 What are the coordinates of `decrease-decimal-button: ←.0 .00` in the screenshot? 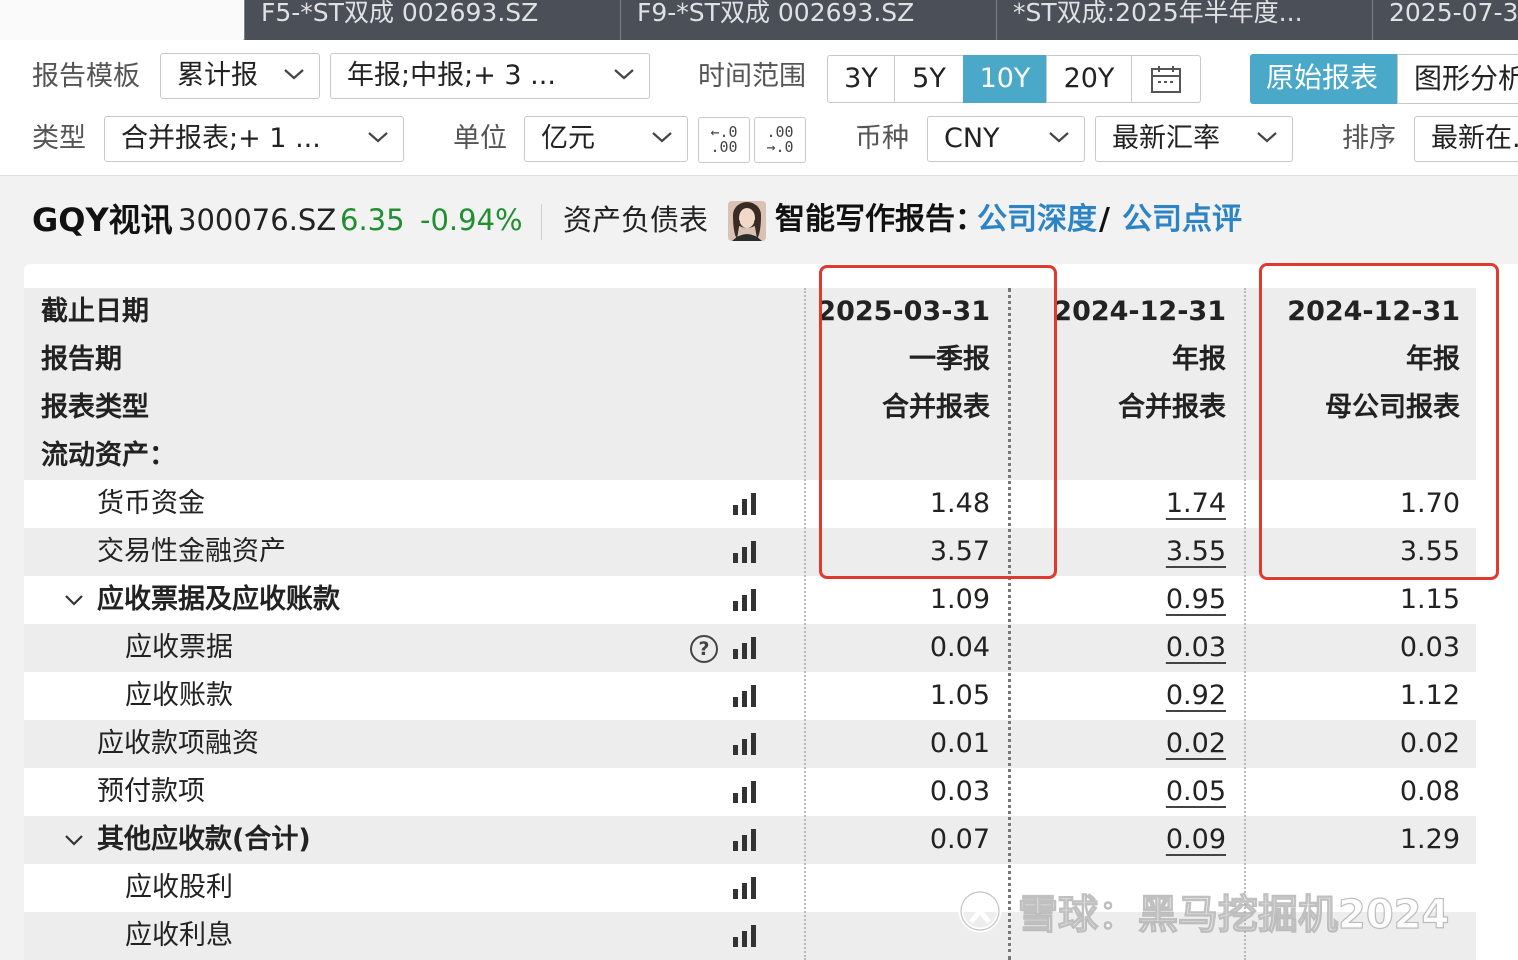 It's located at (724, 140).